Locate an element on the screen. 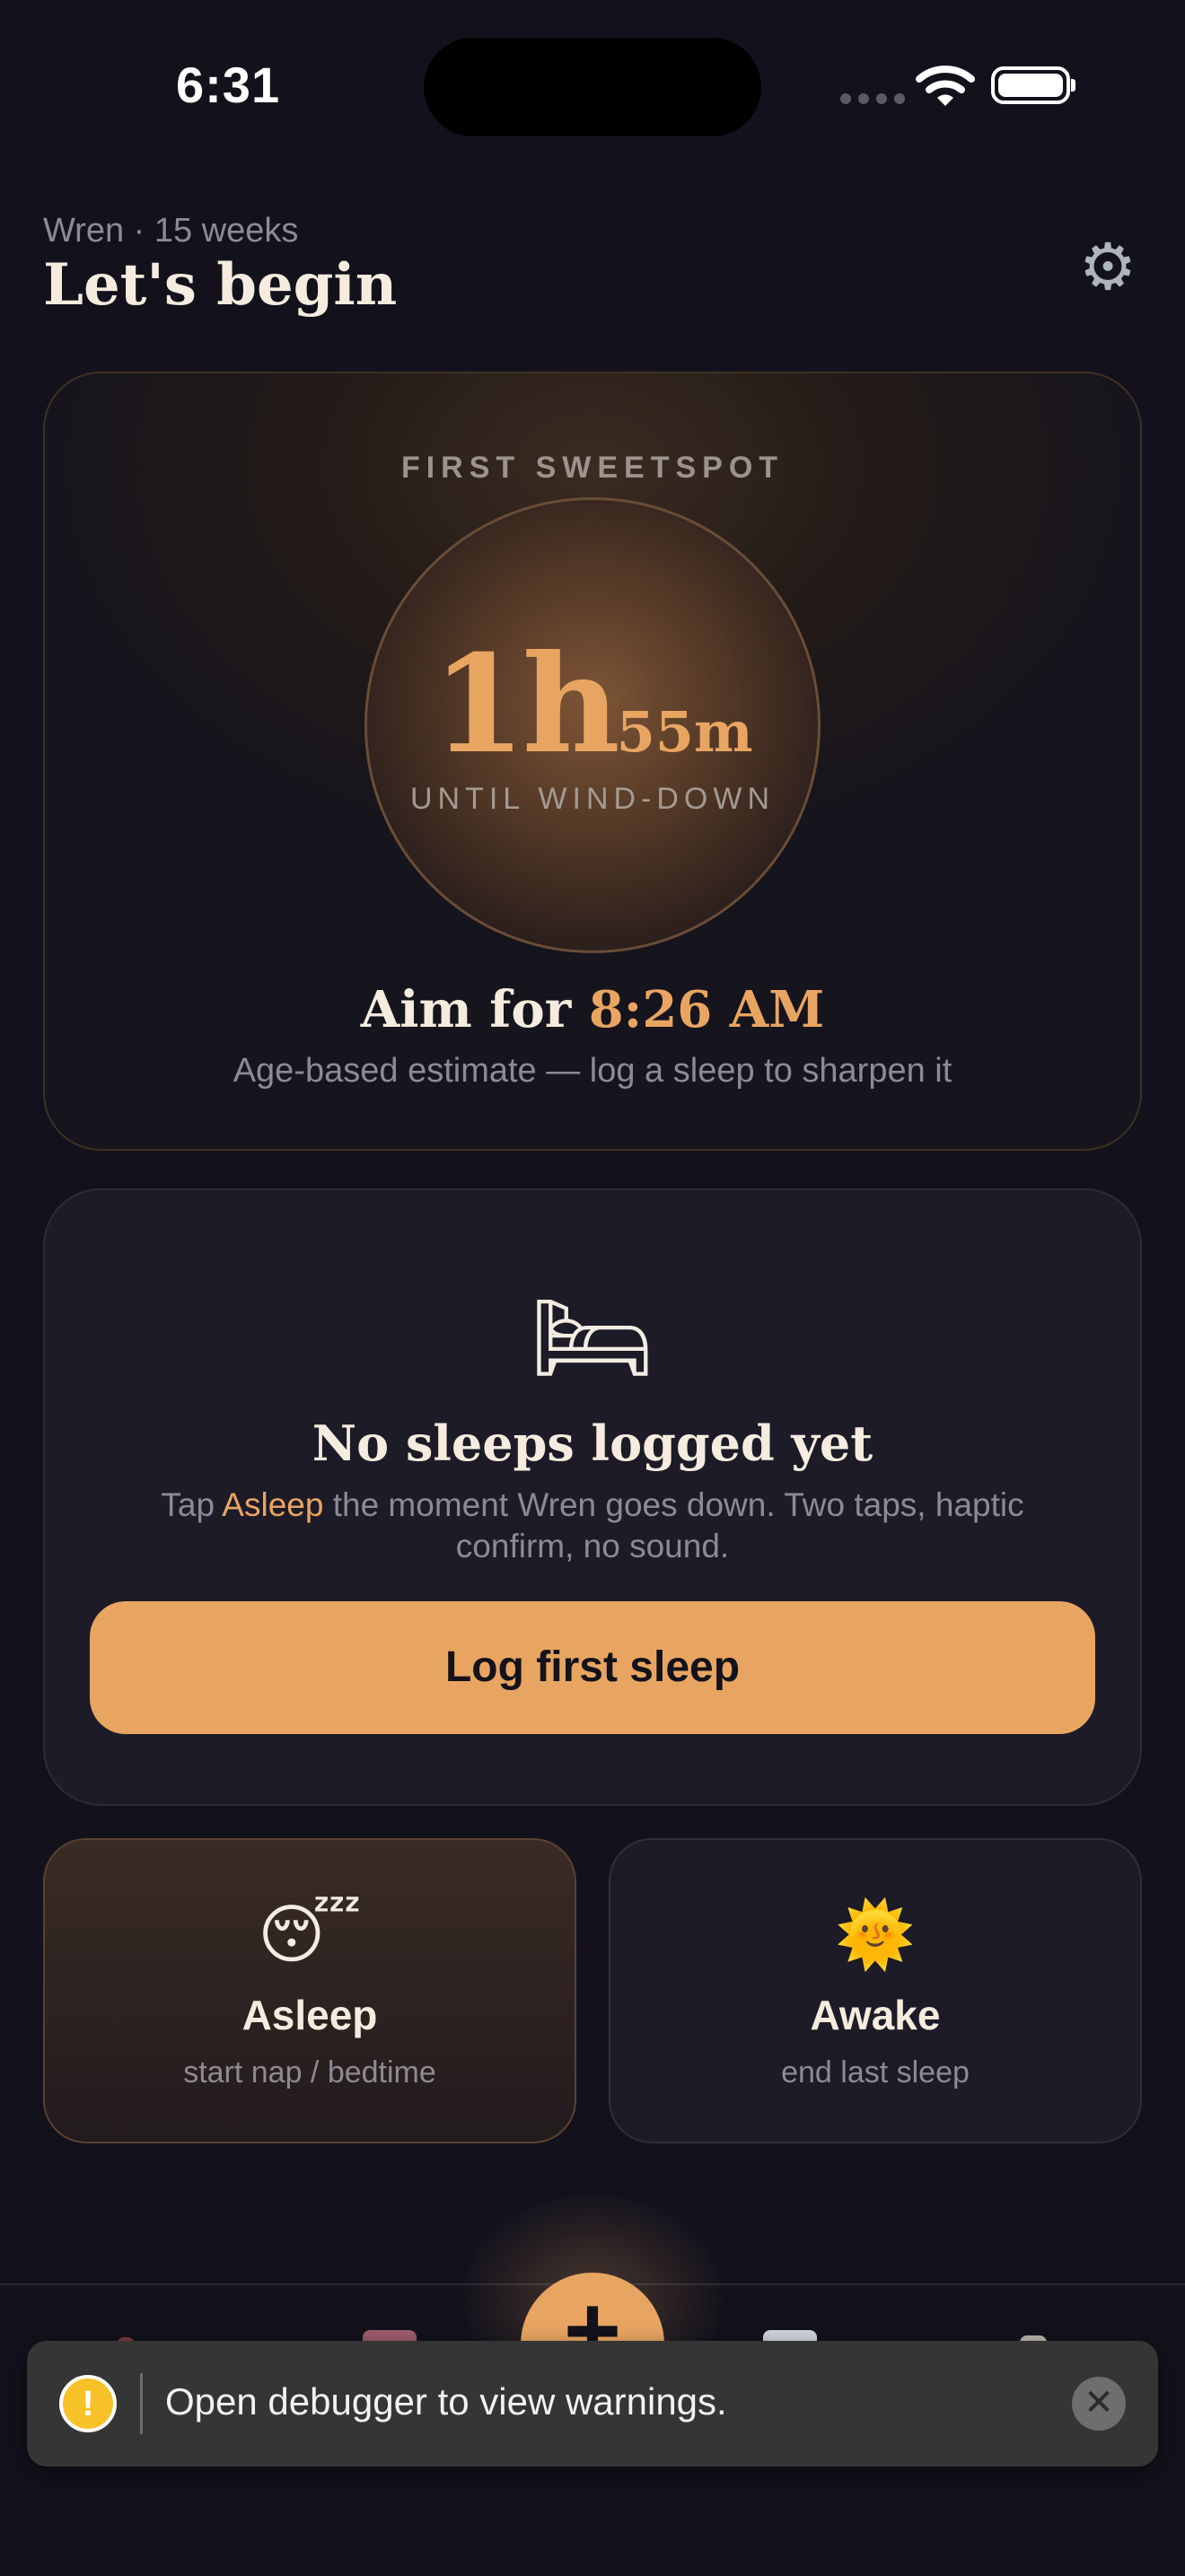  asleep-highlight: Asleep is located at coordinates (273, 1504).